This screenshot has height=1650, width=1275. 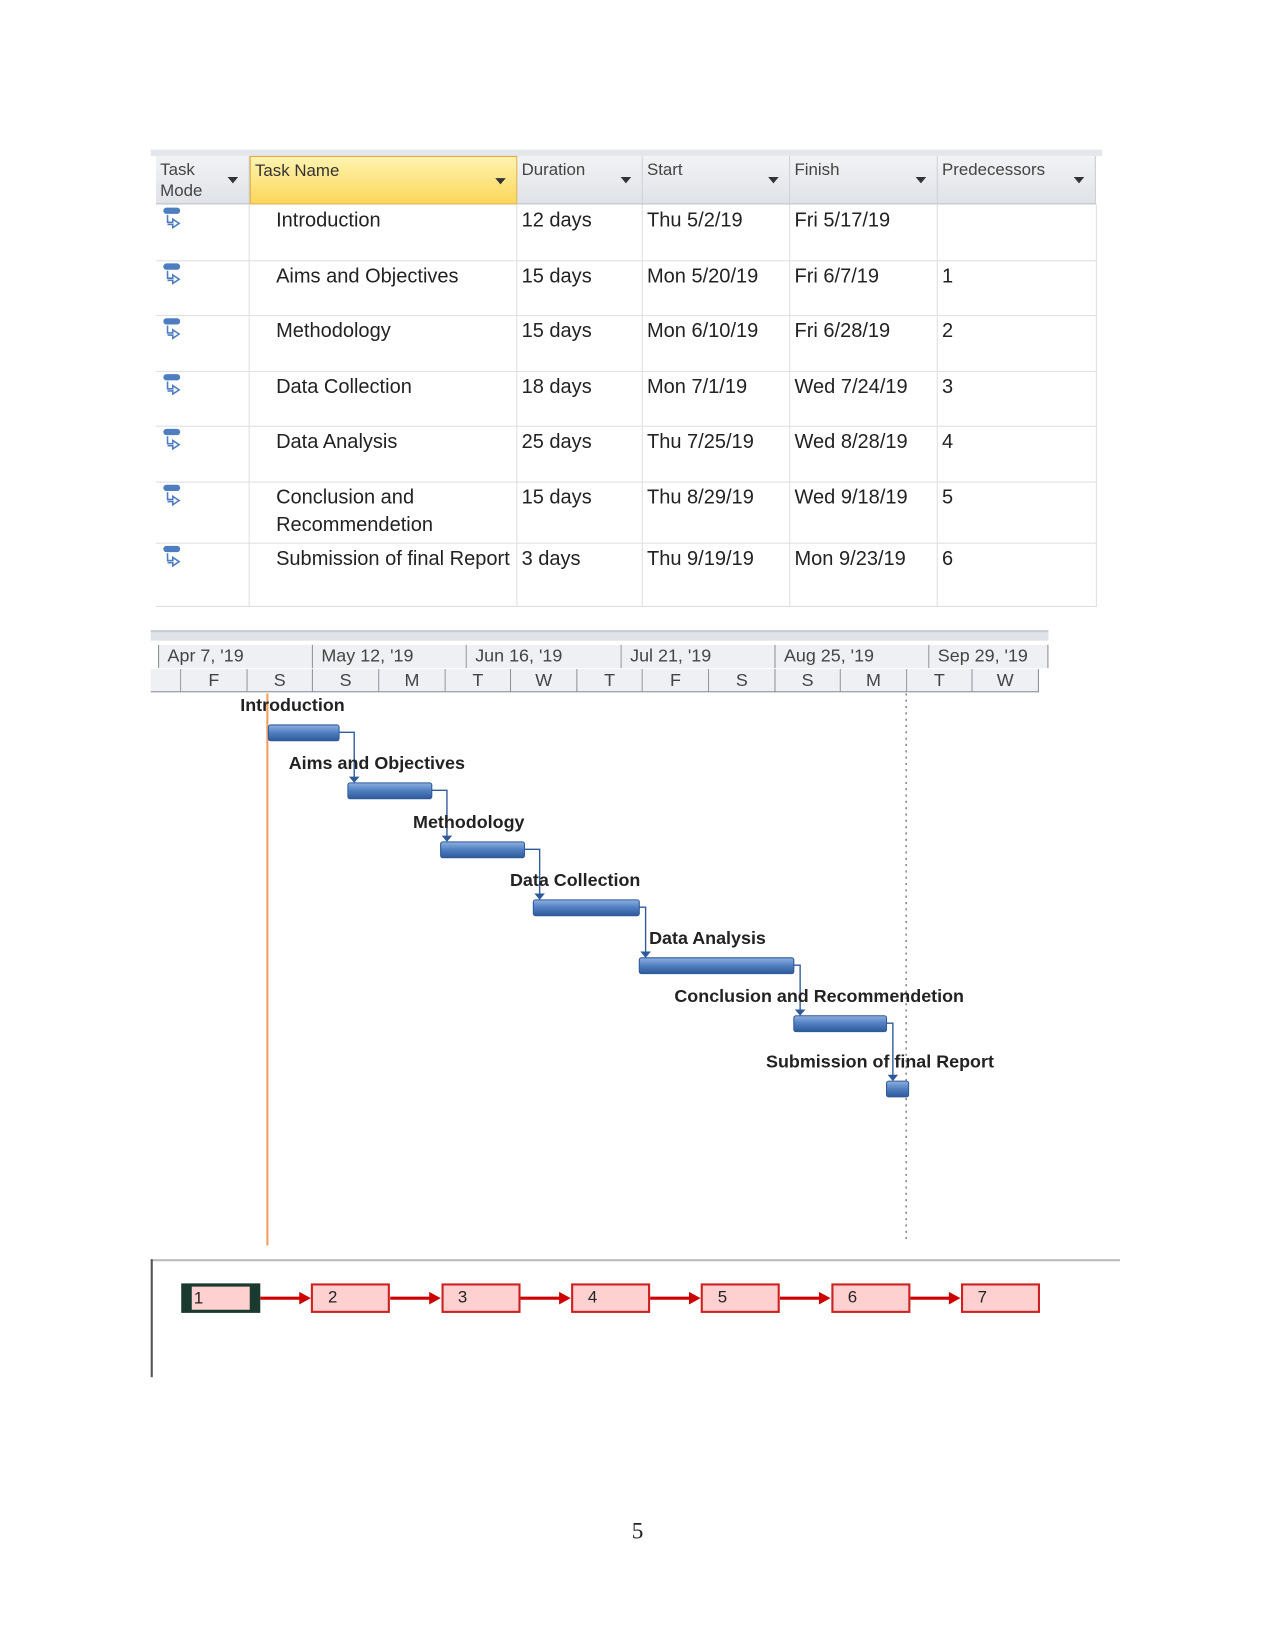 I want to click on duration-text: 3 days, so click(x=551, y=559).